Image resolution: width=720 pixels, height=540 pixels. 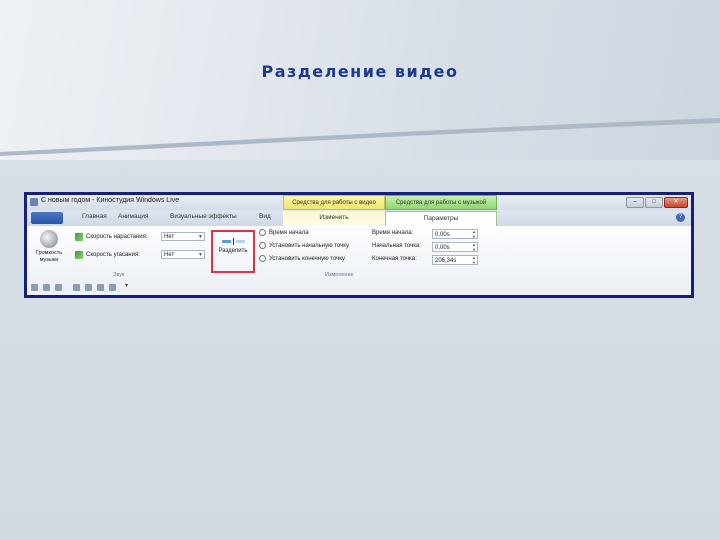 What do you see at coordinates (128, 285) in the screenshot?
I see `customize-qat-icon: ▾` at bounding box center [128, 285].